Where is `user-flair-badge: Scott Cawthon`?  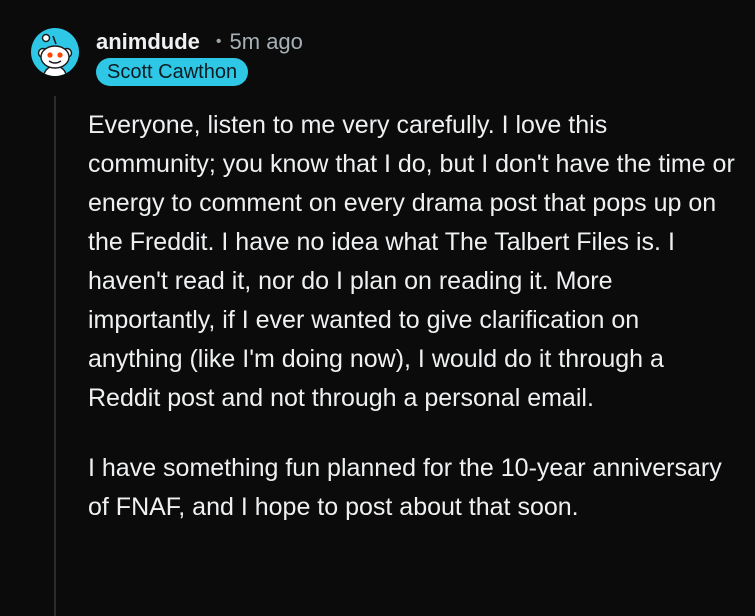
user-flair-badge: Scott Cawthon is located at coordinates (172, 72).